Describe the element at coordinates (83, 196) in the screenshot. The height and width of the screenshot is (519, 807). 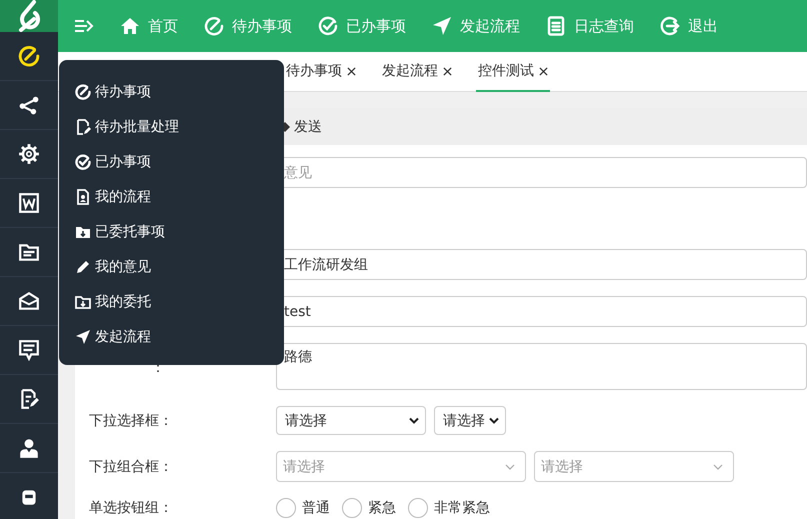
I see `user-document-icon` at that location.